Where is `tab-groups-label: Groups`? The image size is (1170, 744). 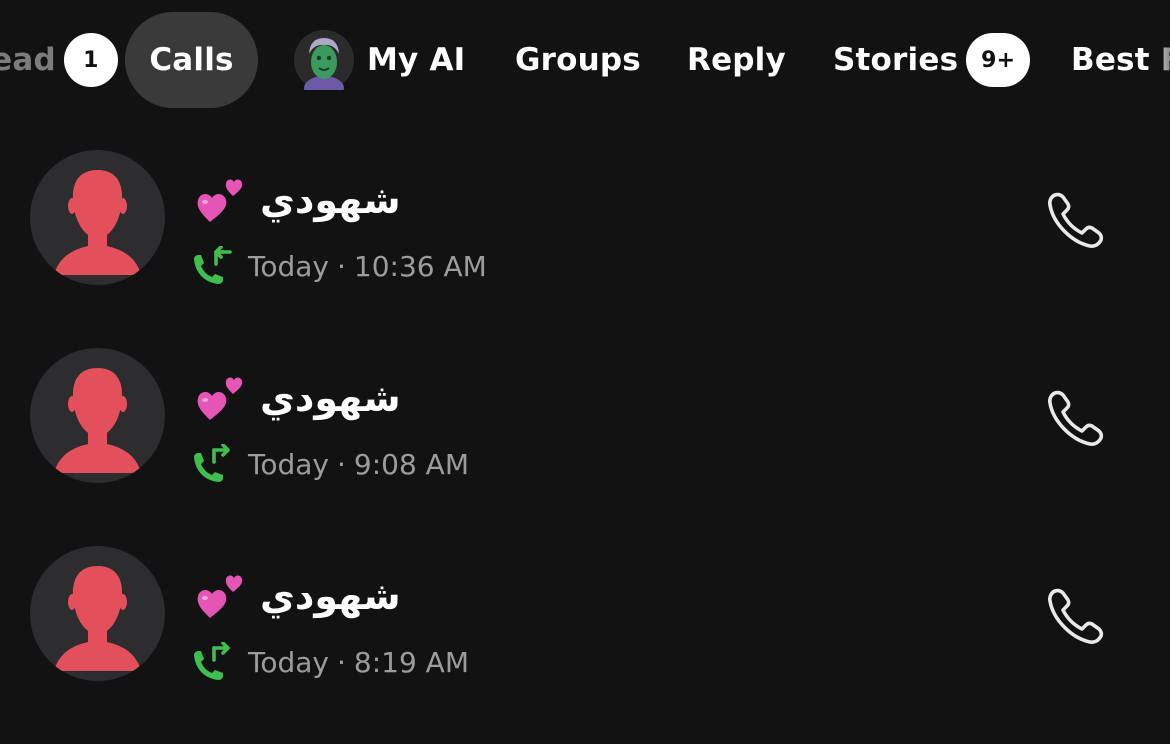
tab-groups-label: Groups is located at coordinates (578, 60).